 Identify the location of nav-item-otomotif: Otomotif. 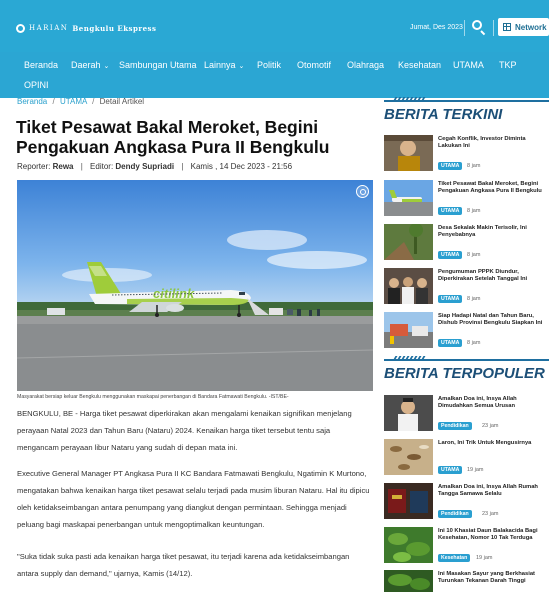
(314, 65).